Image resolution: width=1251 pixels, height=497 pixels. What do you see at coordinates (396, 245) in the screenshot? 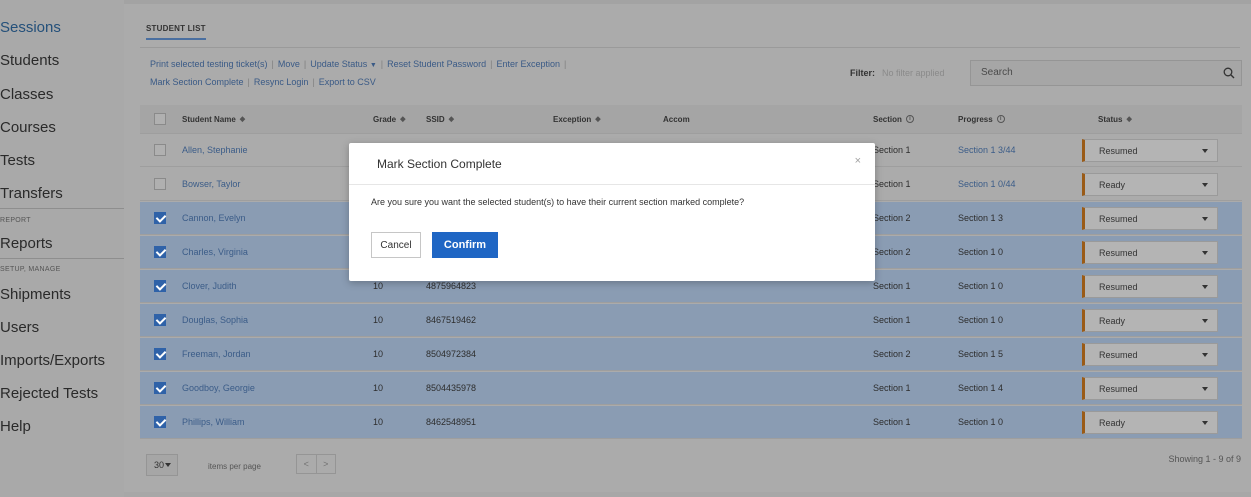
I see `cancel-button: Cancel` at bounding box center [396, 245].